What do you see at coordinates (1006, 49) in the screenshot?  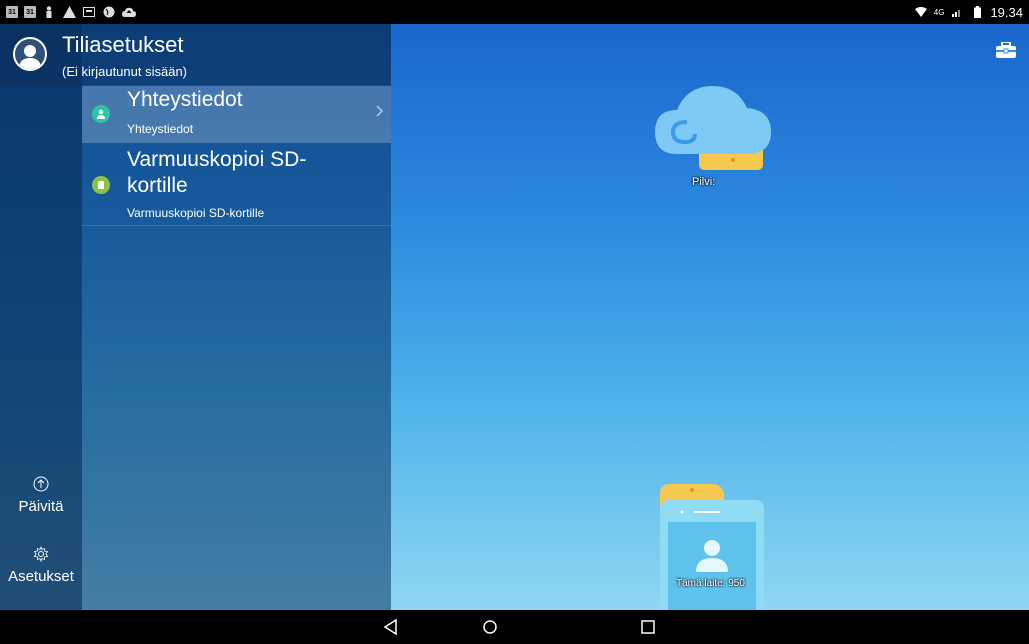 I see `toolbox-icon` at bounding box center [1006, 49].